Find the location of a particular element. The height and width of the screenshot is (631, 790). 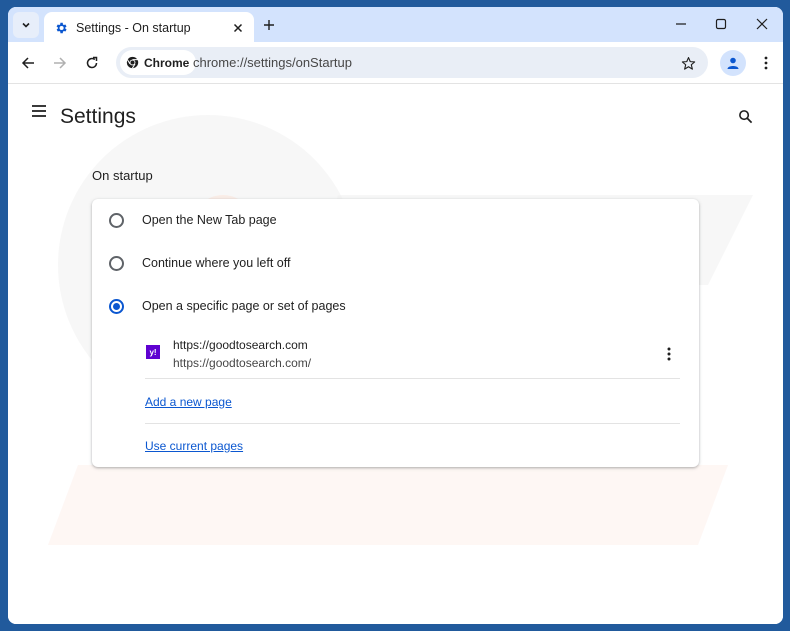

add-page-row: Add a new page is located at coordinates (412, 402).